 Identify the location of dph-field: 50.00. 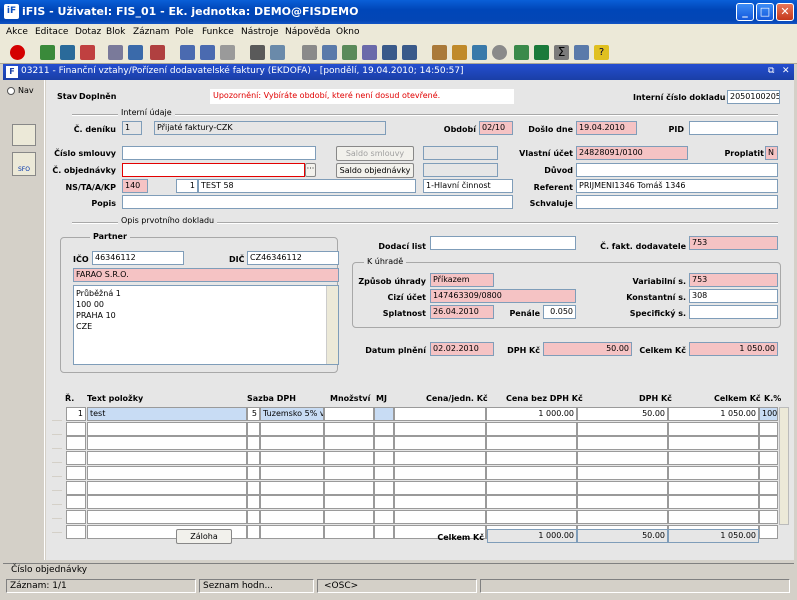
(587, 349).